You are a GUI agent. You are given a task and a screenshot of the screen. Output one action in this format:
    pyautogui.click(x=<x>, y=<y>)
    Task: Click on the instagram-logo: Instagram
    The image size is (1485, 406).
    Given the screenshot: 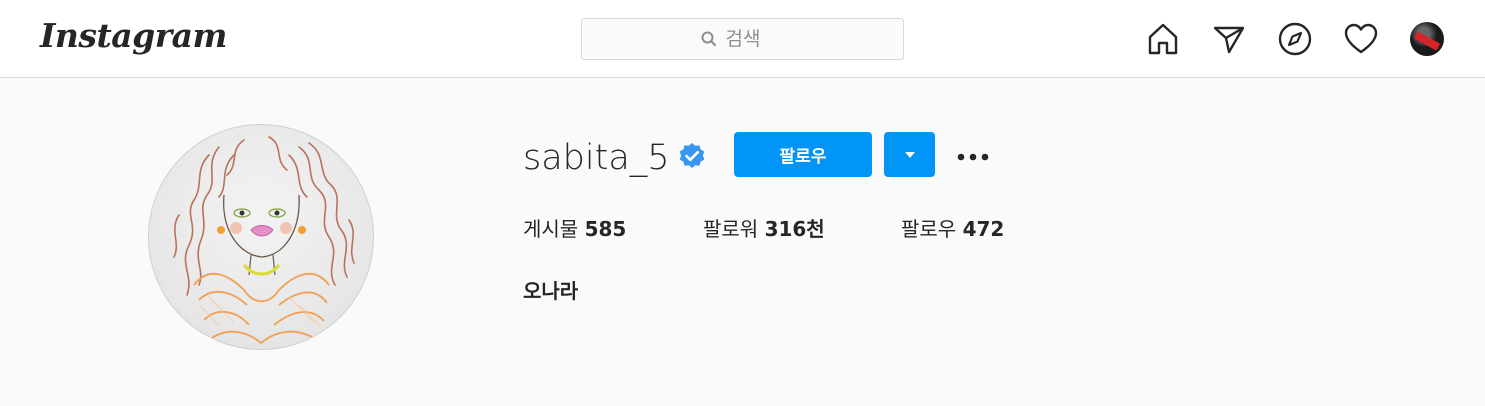 What is the action you would take?
    pyautogui.click(x=133, y=35)
    